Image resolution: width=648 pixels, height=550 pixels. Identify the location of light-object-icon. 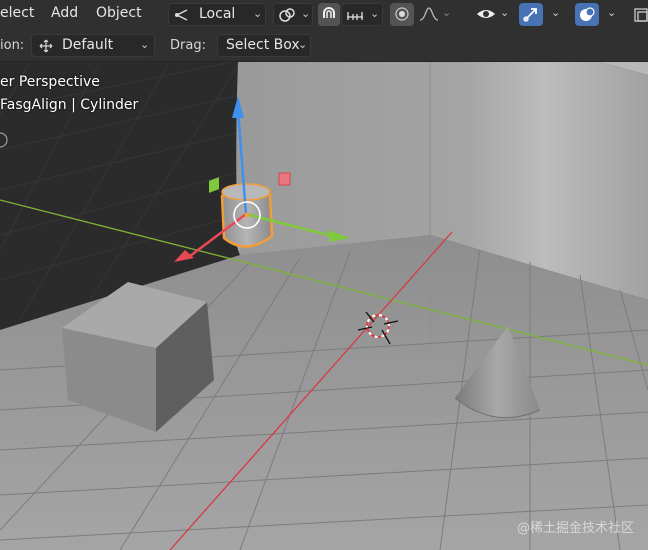
(4, 140).